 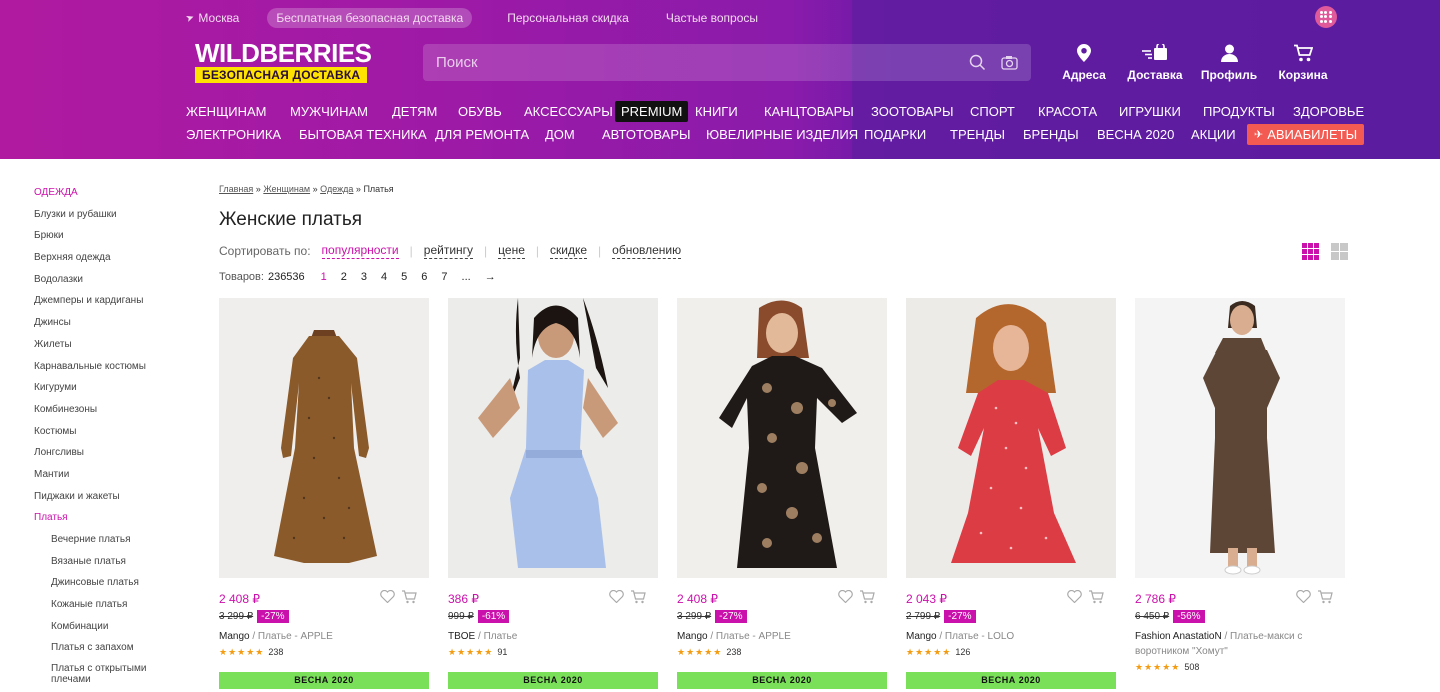 I want to click on sidebar-item: Комбинезоны, so click(x=114, y=414).